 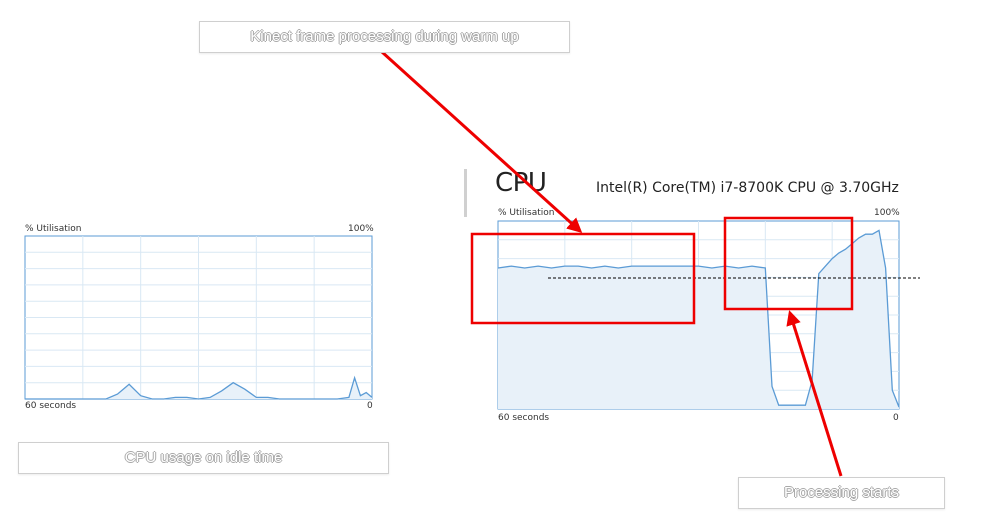 What do you see at coordinates (198, 317) in the screenshot?
I see `idle-cpu-graph` at bounding box center [198, 317].